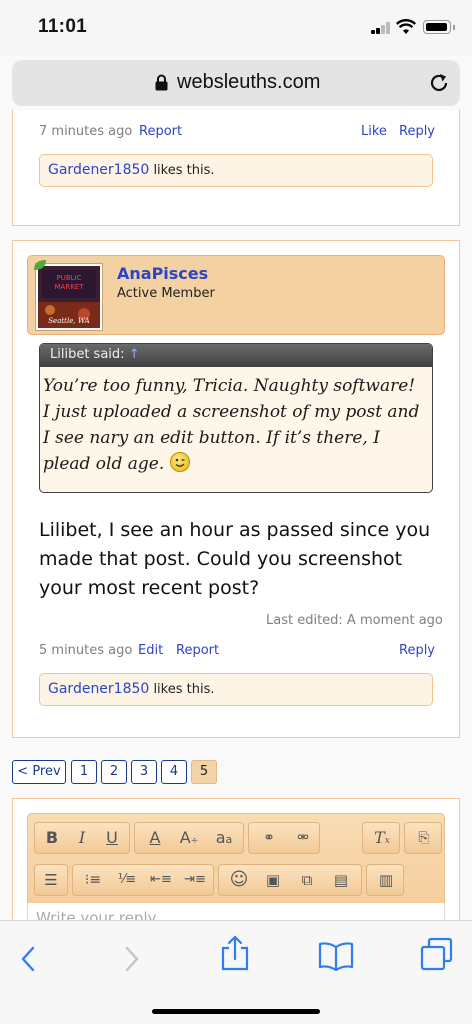  Describe the element at coordinates (224, 838) in the screenshot. I see `font-family-icon: aa` at that location.